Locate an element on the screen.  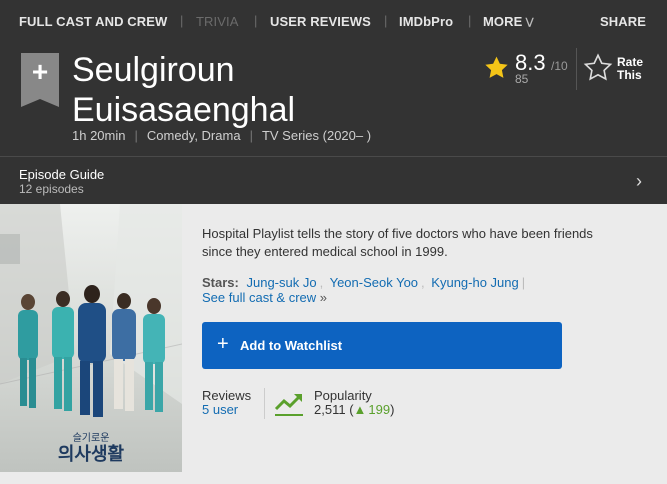
star-outline-icon is located at coordinates (598, 67).